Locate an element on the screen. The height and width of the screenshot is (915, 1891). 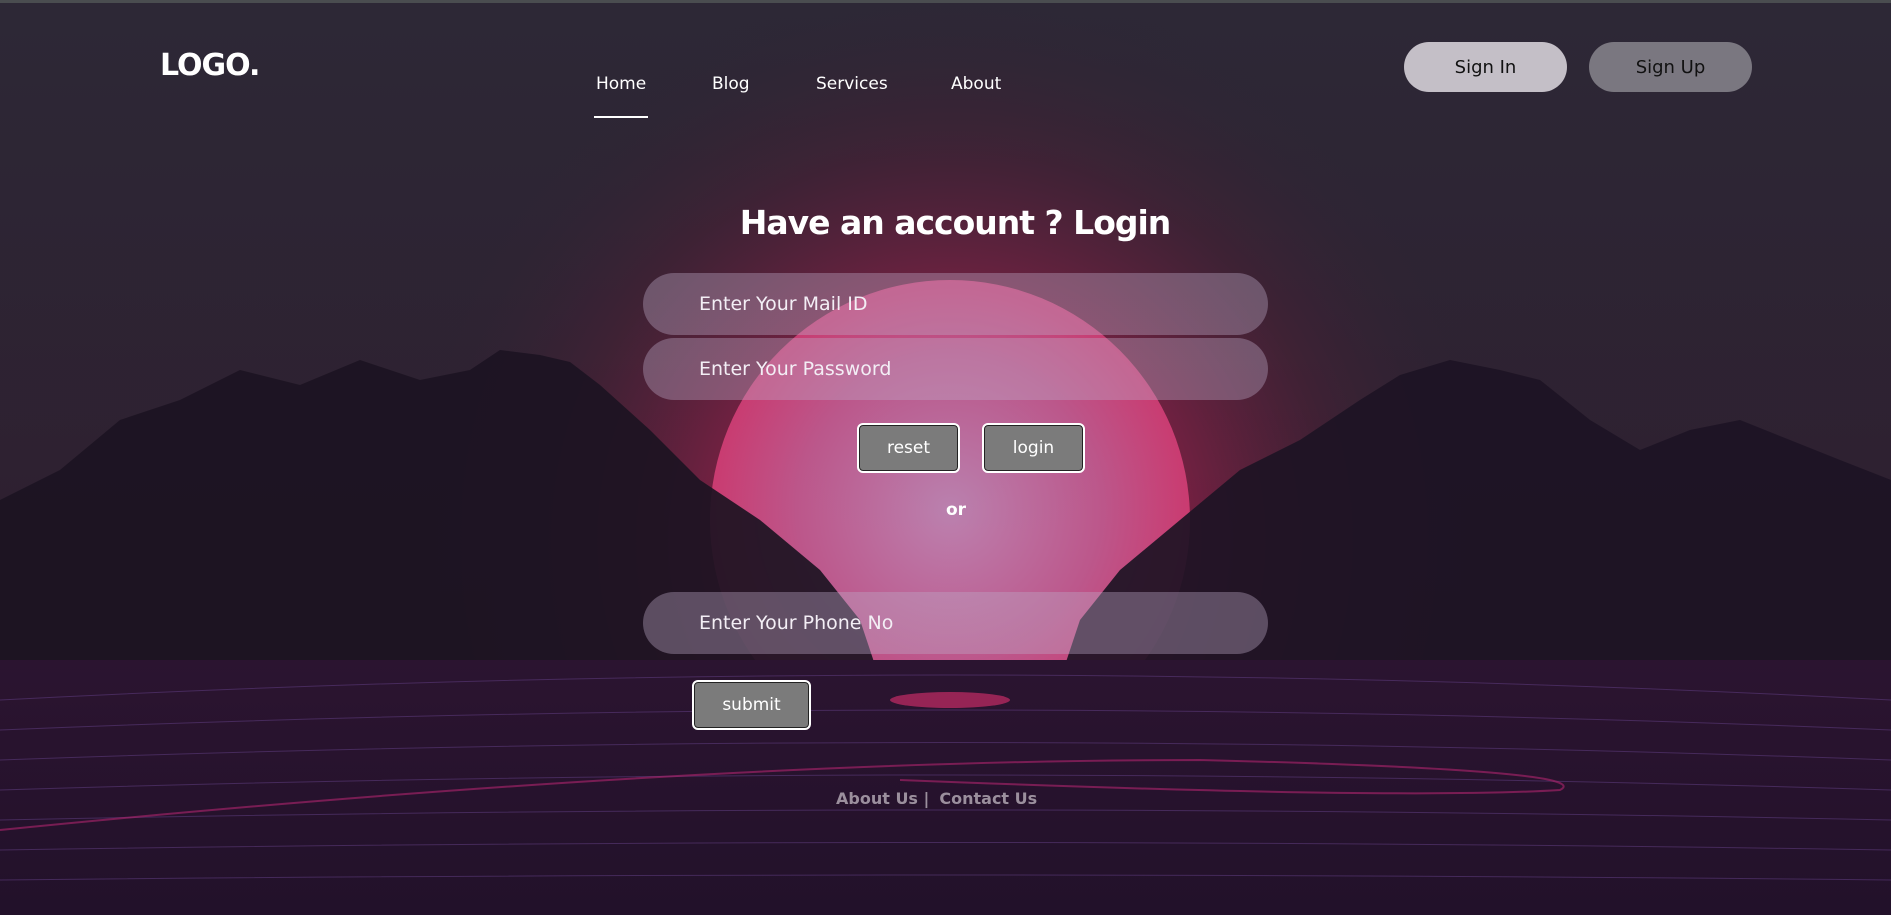
sign-in-button: Sign In is located at coordinates (1485, 67).